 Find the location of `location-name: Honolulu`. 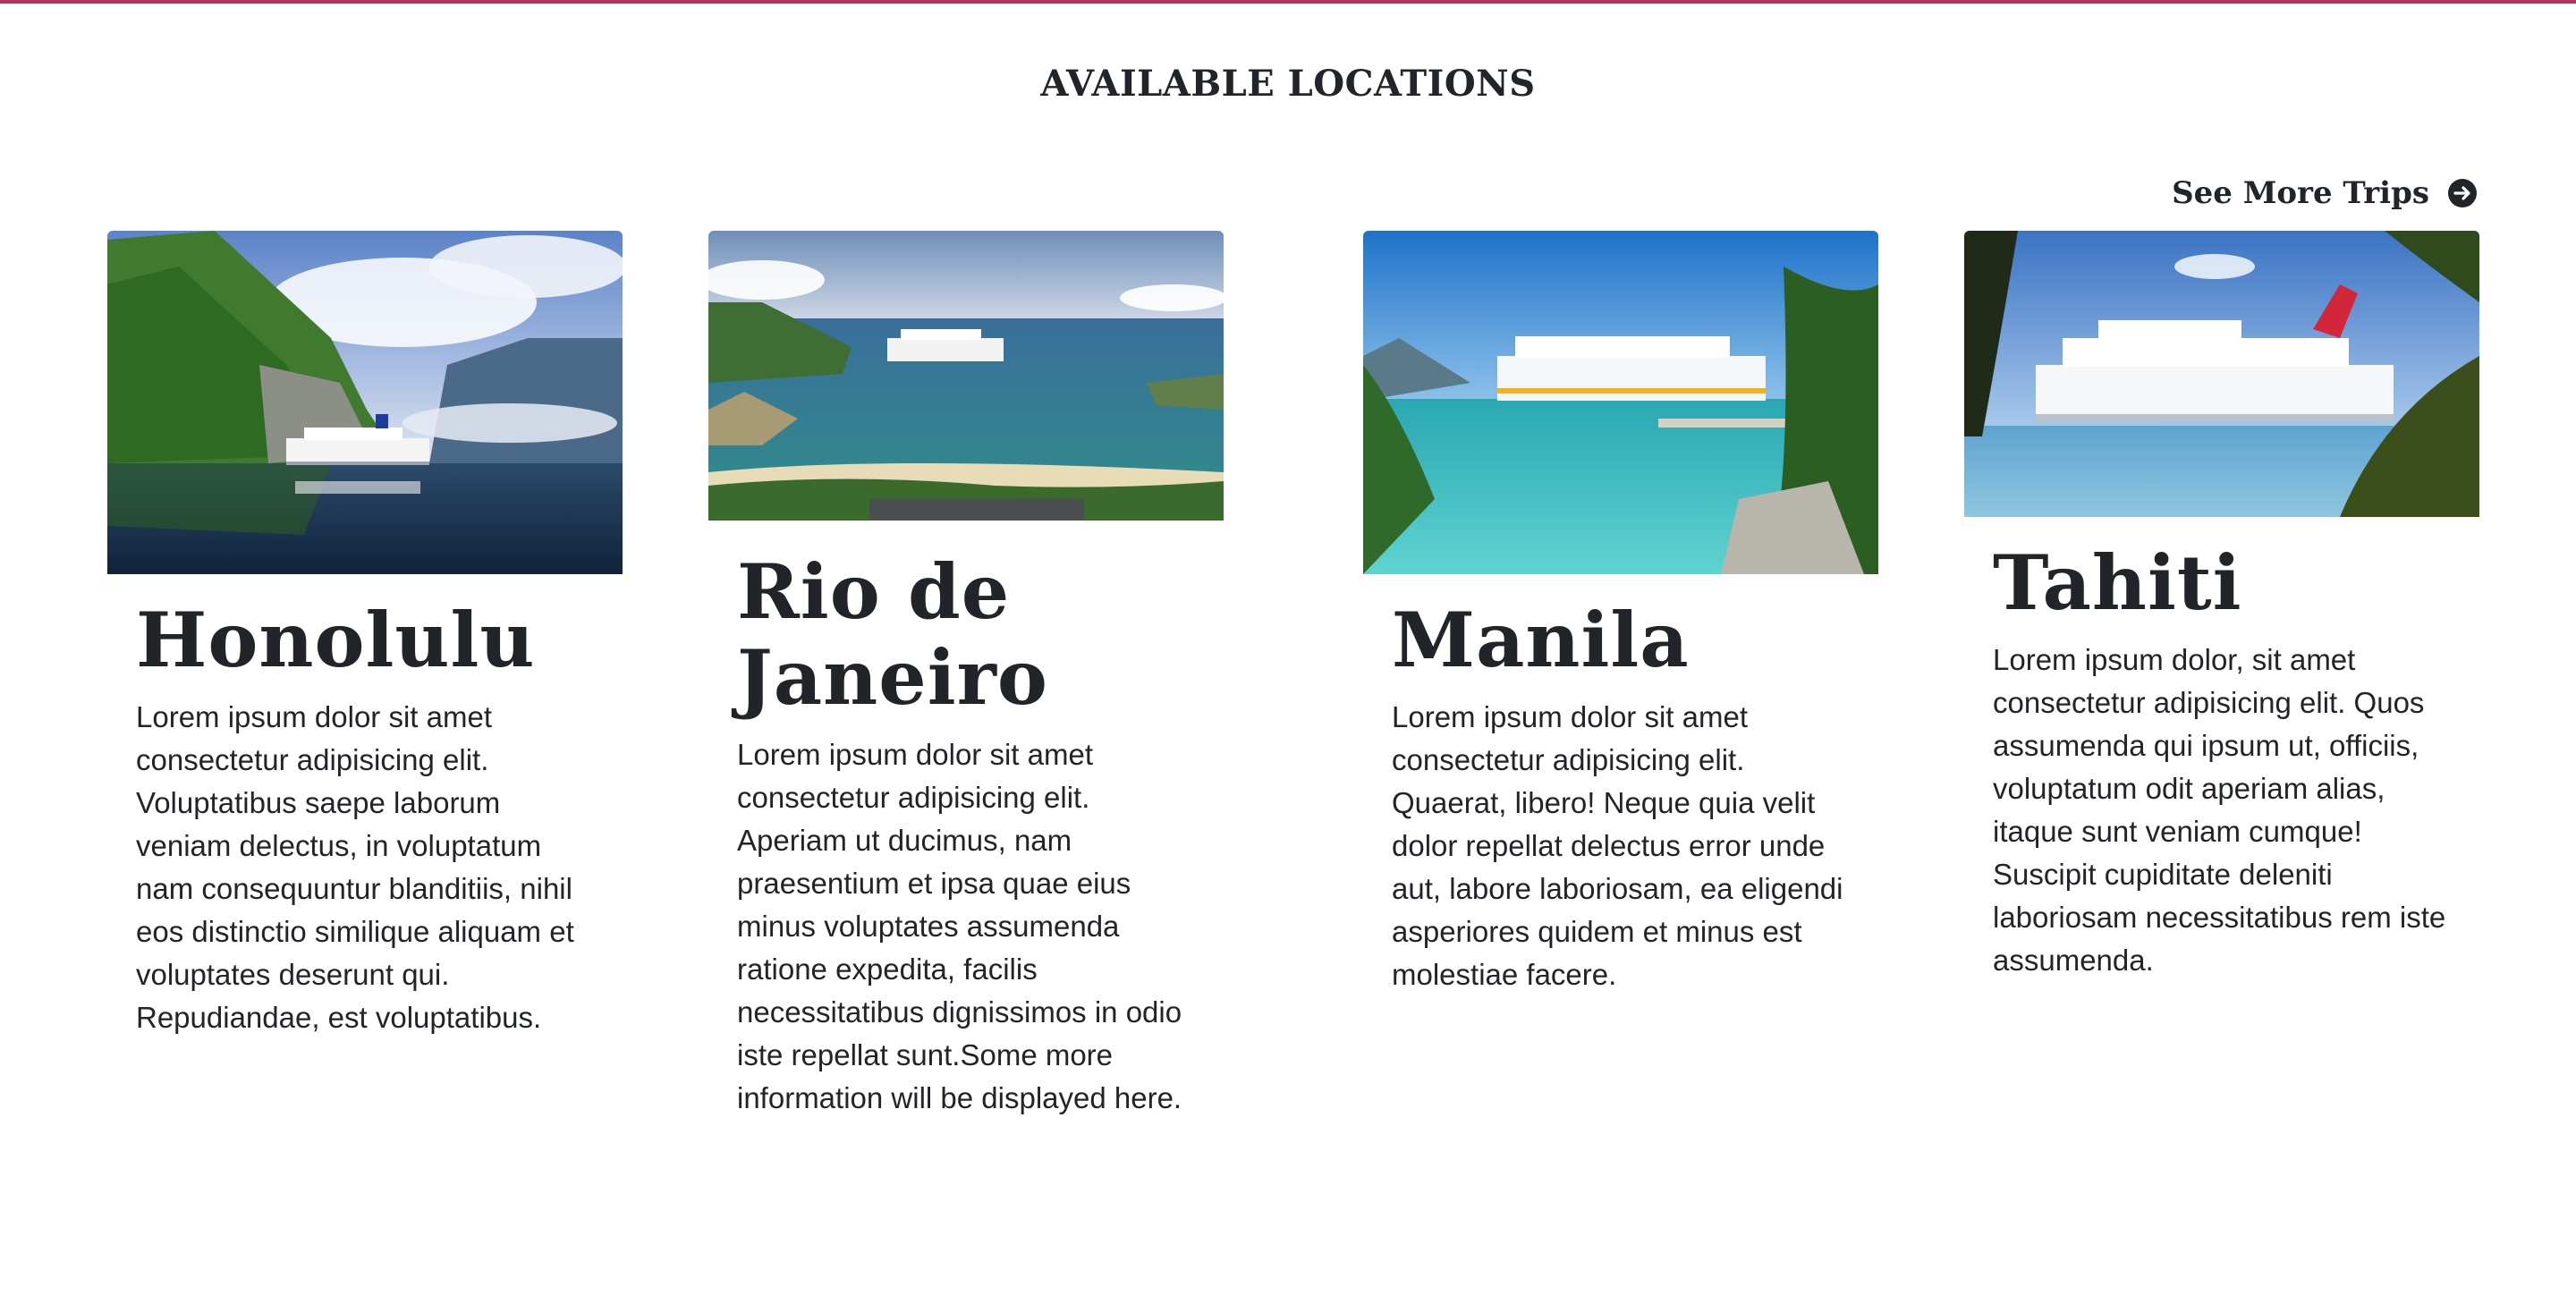

location-name: Honolulu is located at coordinates (336, 640).